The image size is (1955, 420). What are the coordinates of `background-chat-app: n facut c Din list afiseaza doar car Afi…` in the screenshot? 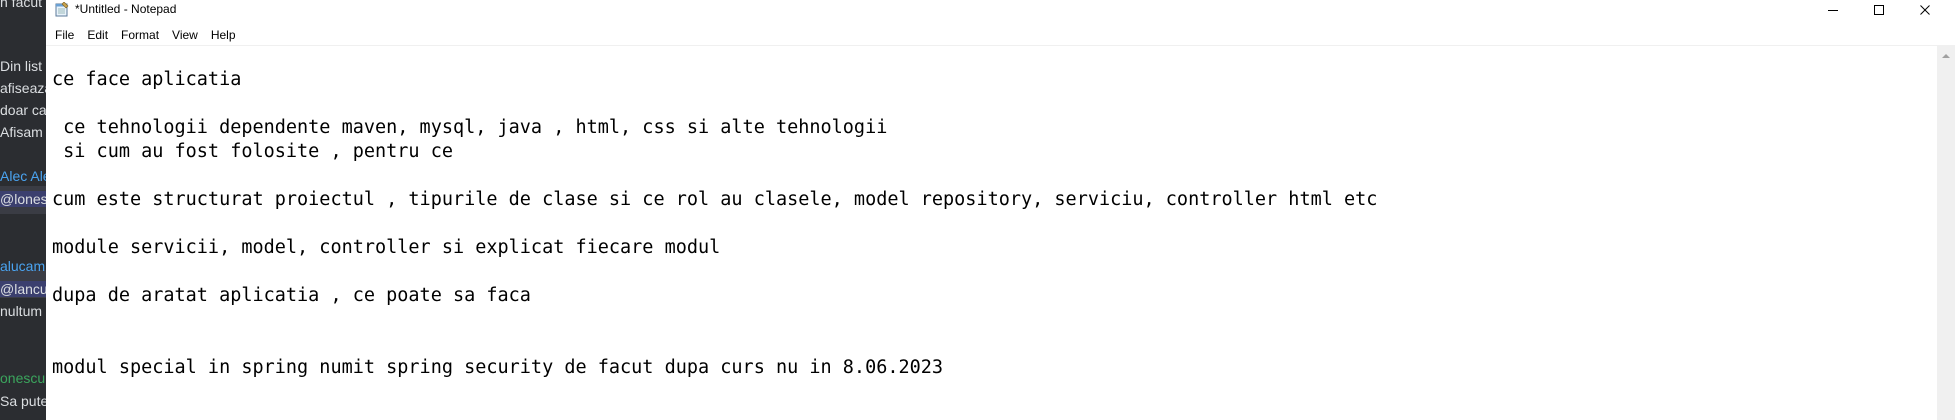 It's located at (23, 210).